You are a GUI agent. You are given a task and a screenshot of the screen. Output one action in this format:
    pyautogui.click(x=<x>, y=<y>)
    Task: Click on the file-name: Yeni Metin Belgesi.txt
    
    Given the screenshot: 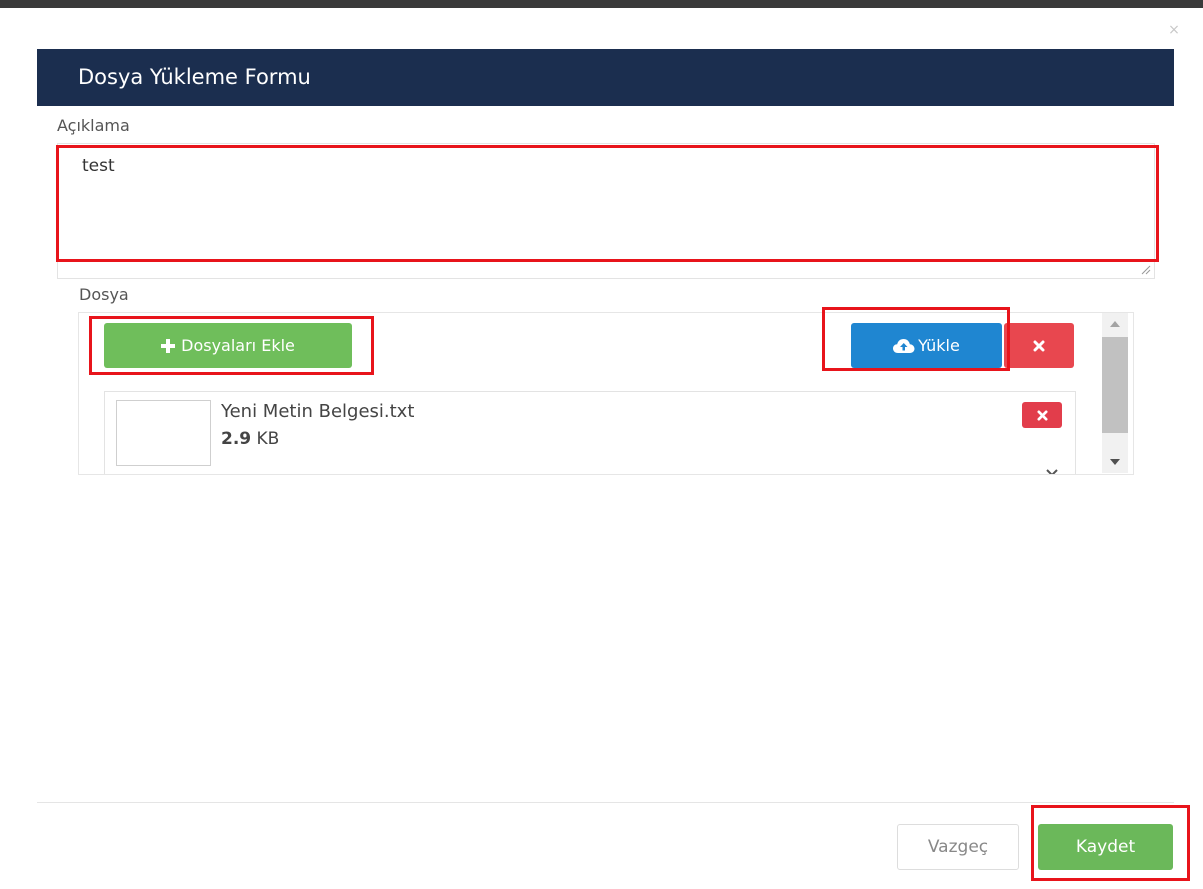 What is the action you would take?
    pyautogui.click(x=318, y=411)
    